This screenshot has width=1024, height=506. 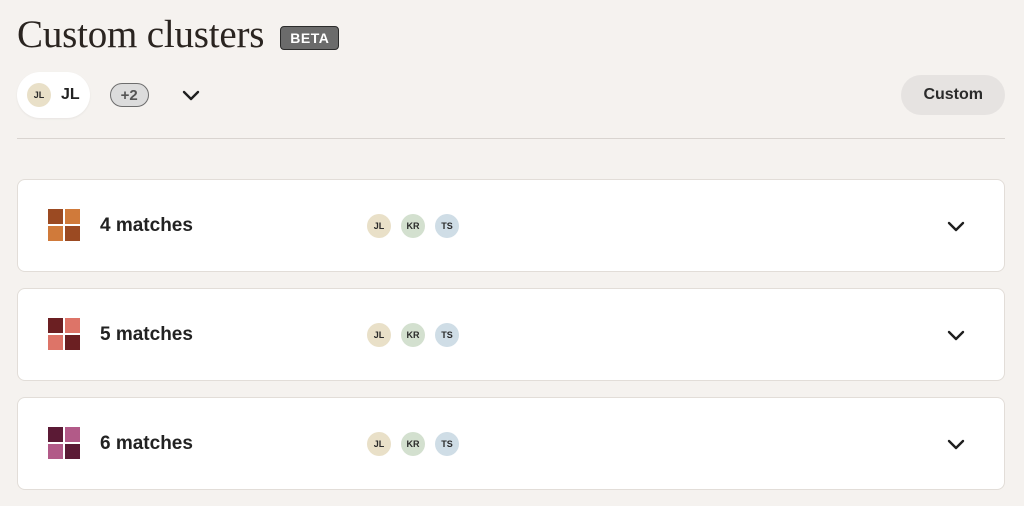 I want to click on cluster-label: 6 matches, so click(x=146, y=443).